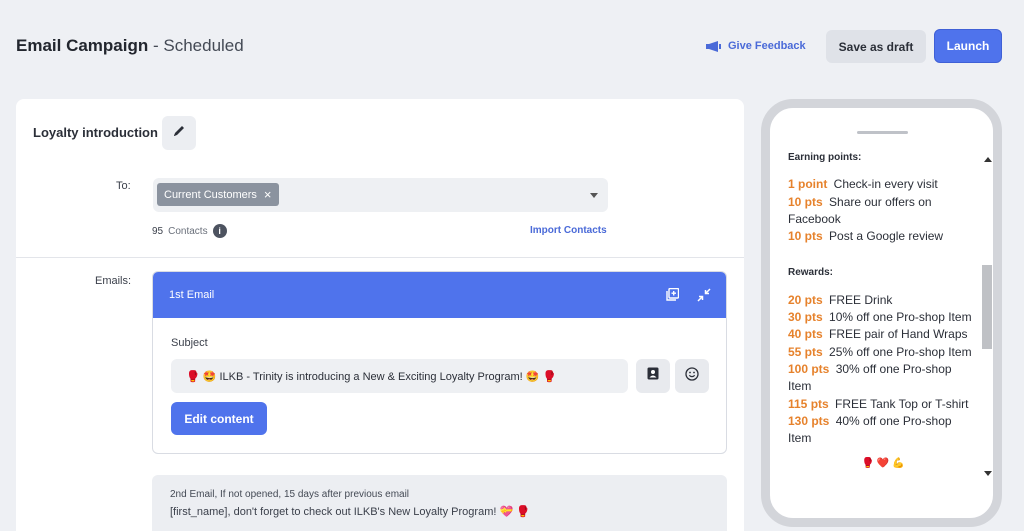  I want to click on preview-scrollbar, so click(987, 314).